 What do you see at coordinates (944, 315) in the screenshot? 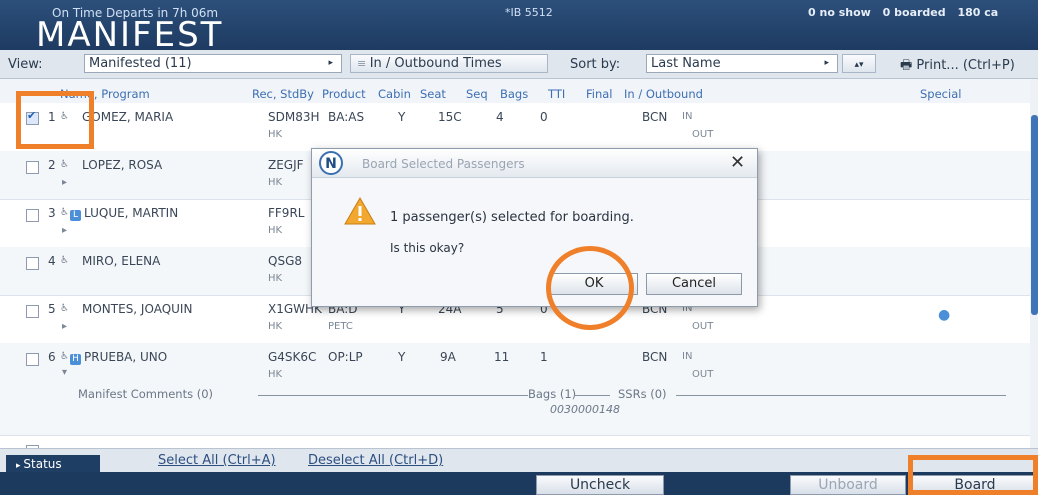
I see `chat-icon: ●` at bounding box center [944, 315].